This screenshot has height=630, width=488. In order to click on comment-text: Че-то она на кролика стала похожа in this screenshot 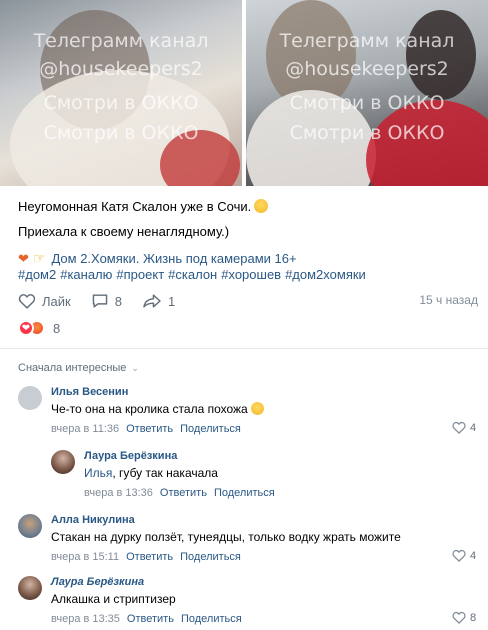, I will do `click(157, 409)`.